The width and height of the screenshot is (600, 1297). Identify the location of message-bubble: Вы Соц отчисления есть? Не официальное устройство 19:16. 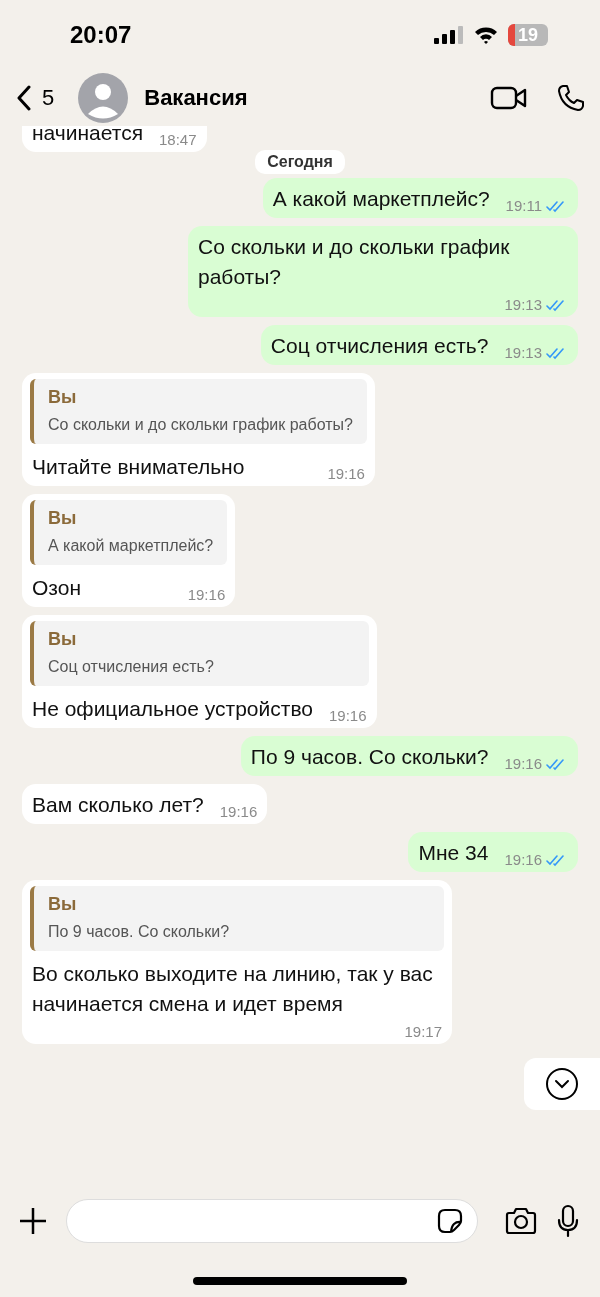
(199, 671).